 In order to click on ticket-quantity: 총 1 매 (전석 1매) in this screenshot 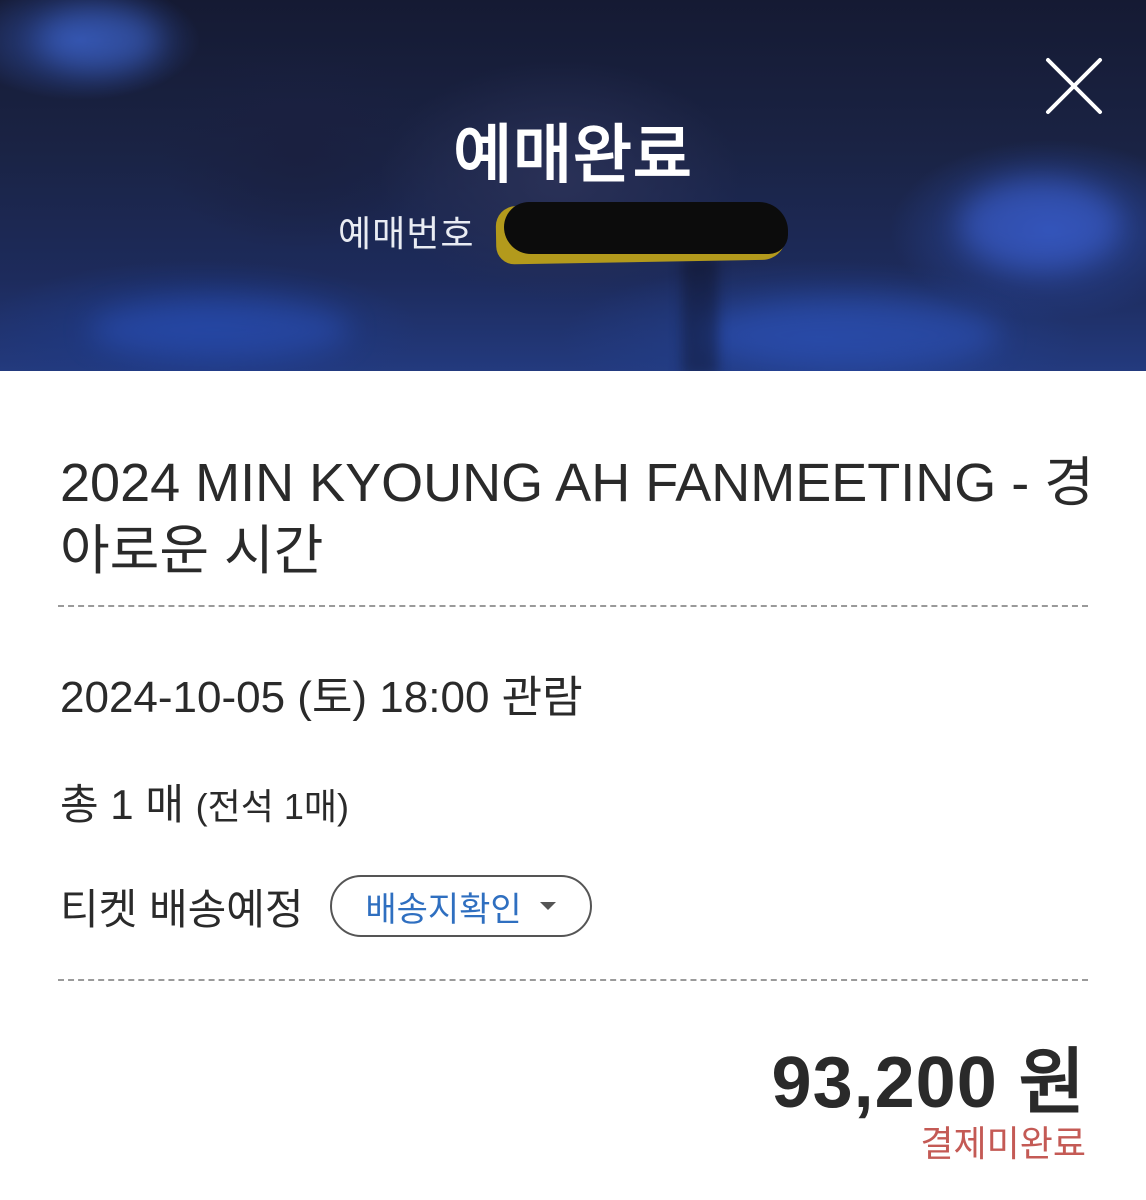, I will do `click(204, 801)`.